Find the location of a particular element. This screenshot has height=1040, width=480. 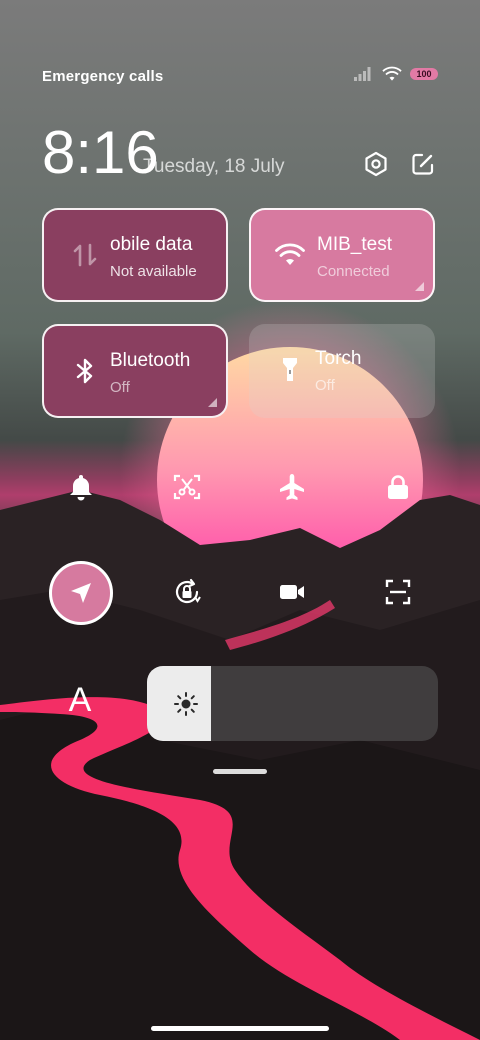

tile-bluetooth: Bluetooth Off is located at coordinates (135, 371).